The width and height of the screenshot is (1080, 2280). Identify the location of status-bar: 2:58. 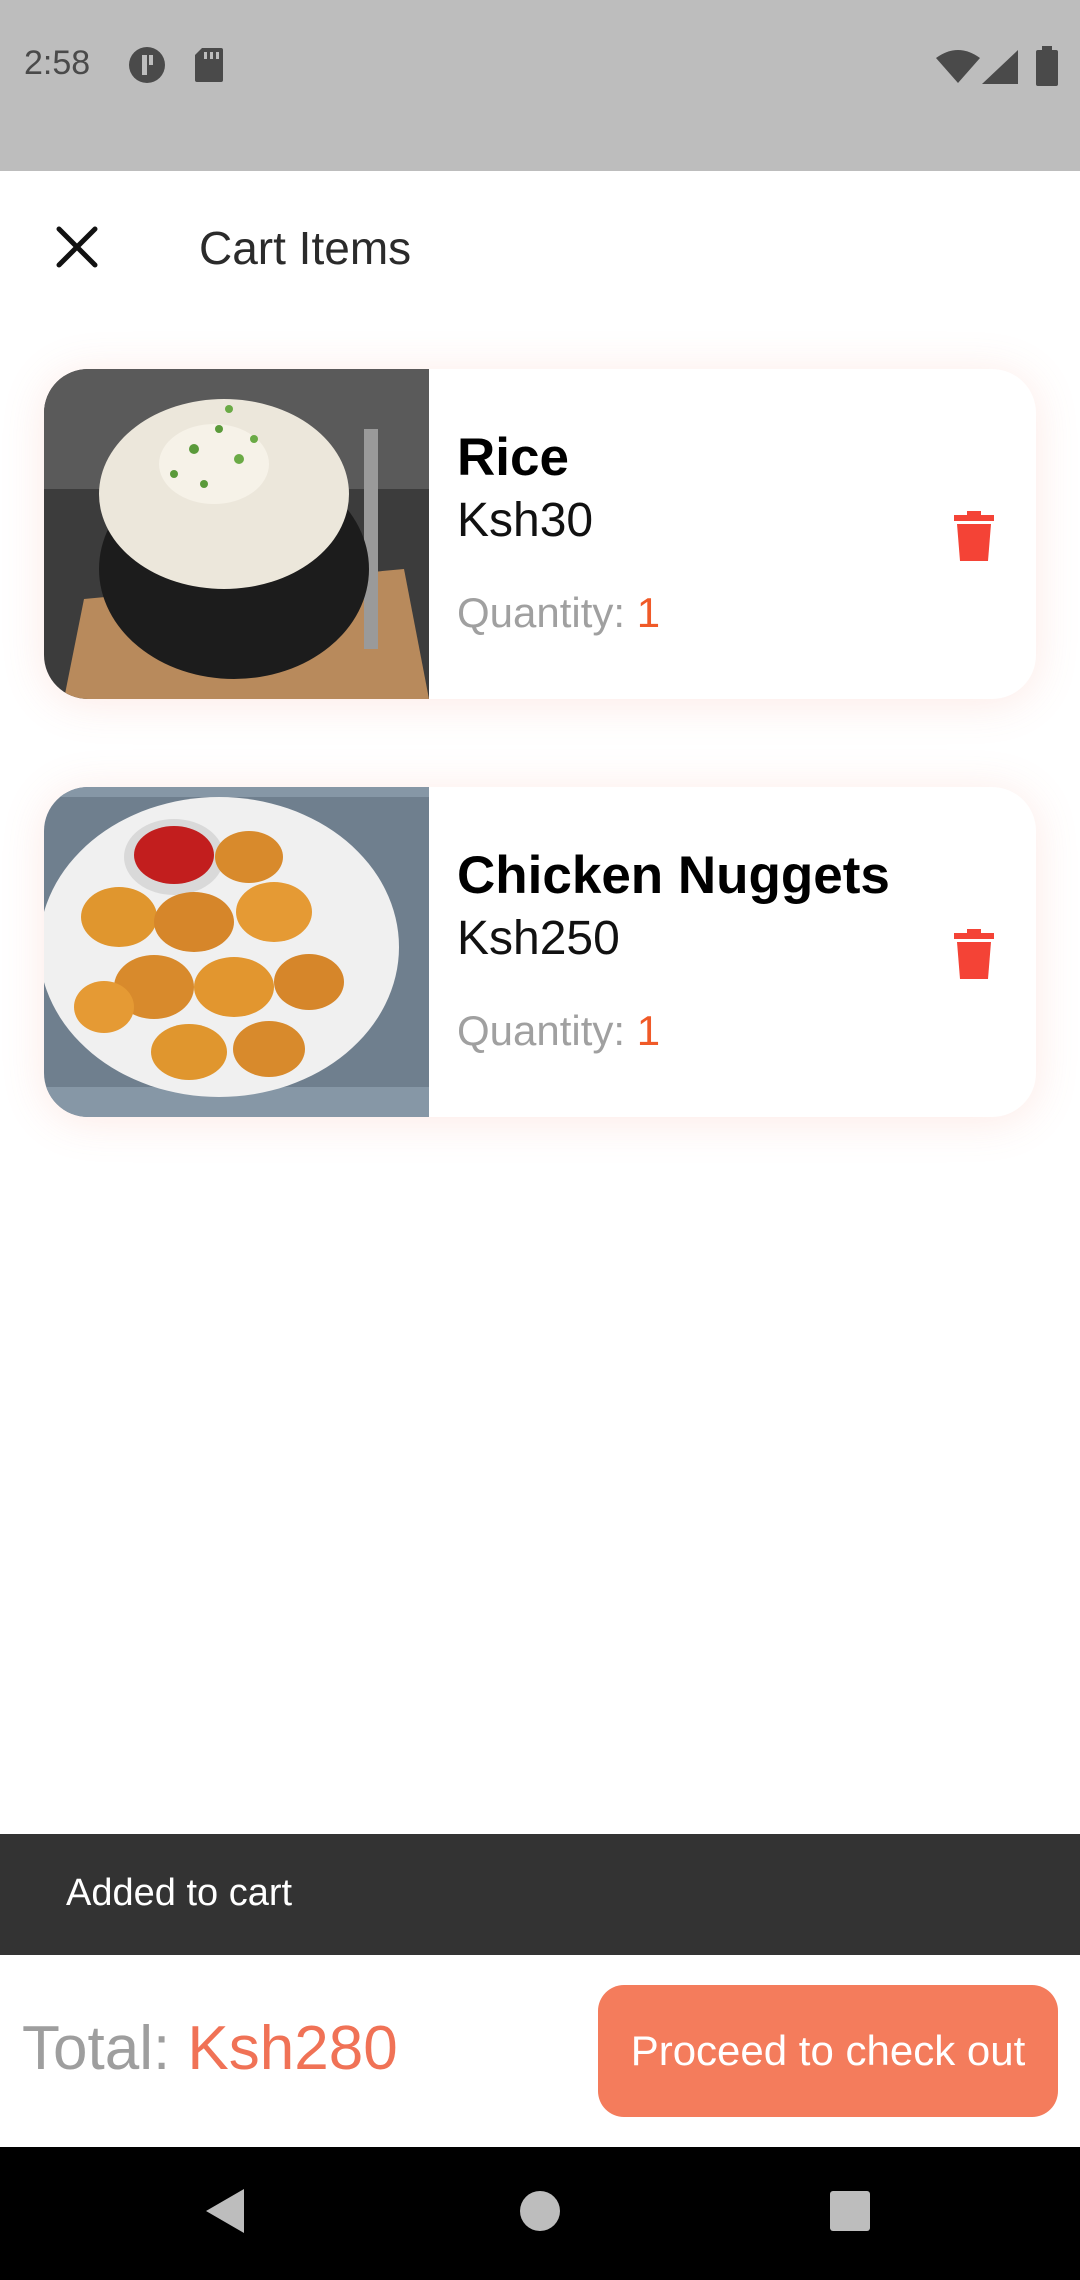
(540, 85).